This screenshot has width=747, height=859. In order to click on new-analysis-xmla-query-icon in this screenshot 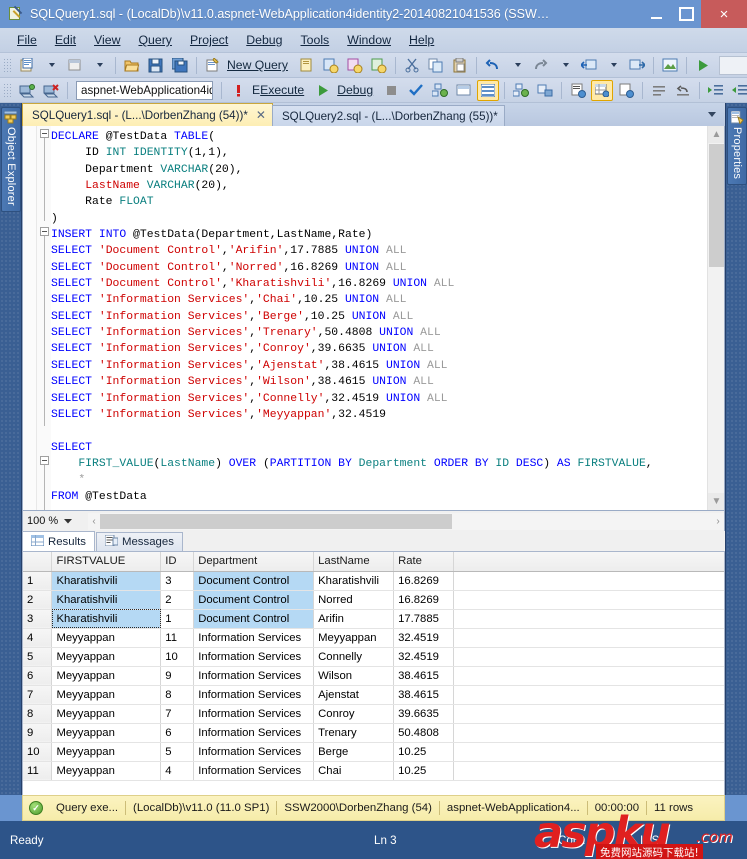, I will do `click(379, 65)`.